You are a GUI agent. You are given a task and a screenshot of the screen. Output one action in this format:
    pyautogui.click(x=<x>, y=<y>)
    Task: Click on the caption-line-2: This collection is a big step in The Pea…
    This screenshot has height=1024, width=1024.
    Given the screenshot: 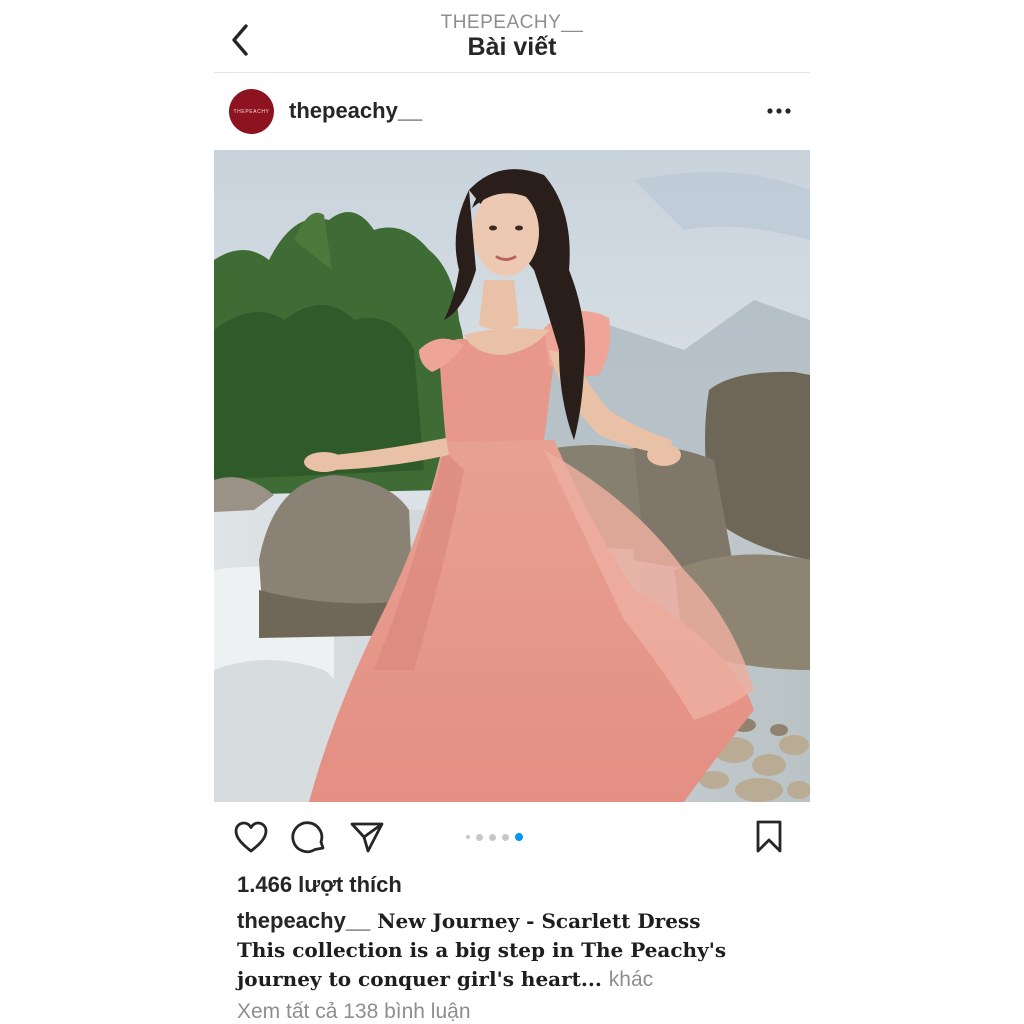 What is the action you would take?
    pyautogui.click(x=482, y=950)
    